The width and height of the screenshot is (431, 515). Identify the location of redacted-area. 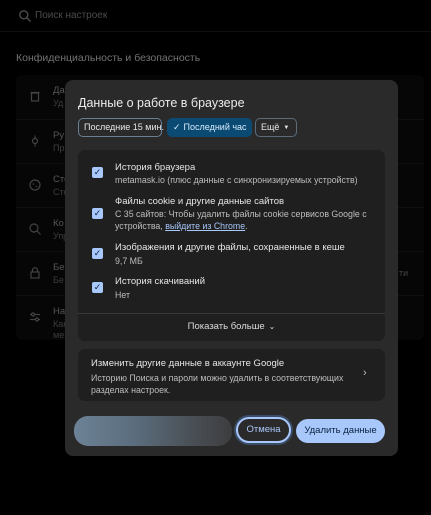
(153, 431).